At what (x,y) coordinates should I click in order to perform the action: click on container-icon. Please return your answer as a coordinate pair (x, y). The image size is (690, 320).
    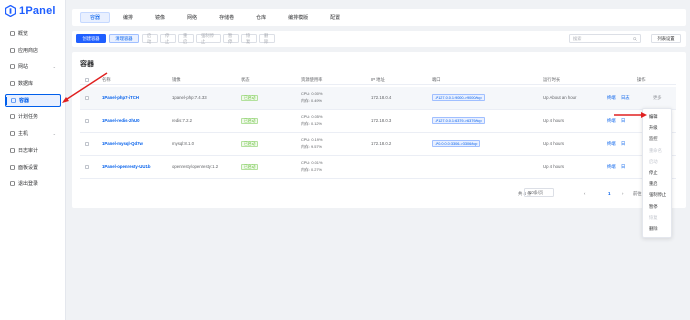
    Looking at the image, I should click on (13, 100).